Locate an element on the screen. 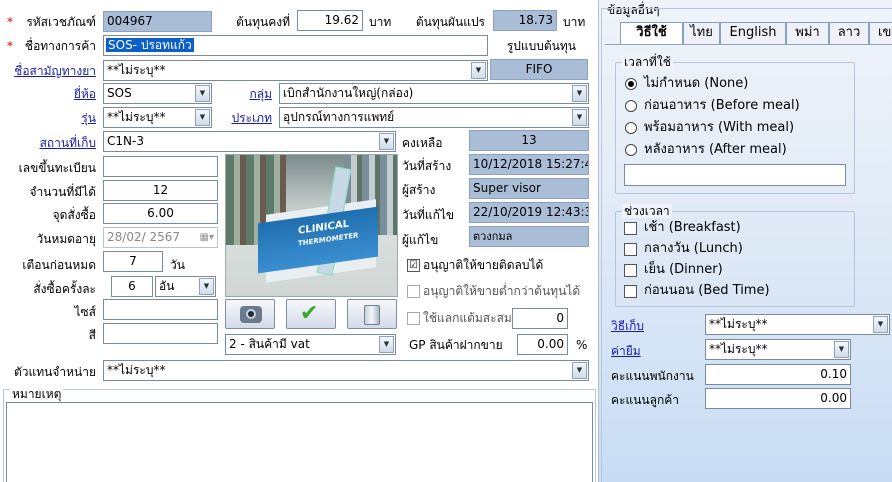 Image resolution: width=892 pixels, height=482 pixels. time-none-radio is located at coordinates (631, 84).